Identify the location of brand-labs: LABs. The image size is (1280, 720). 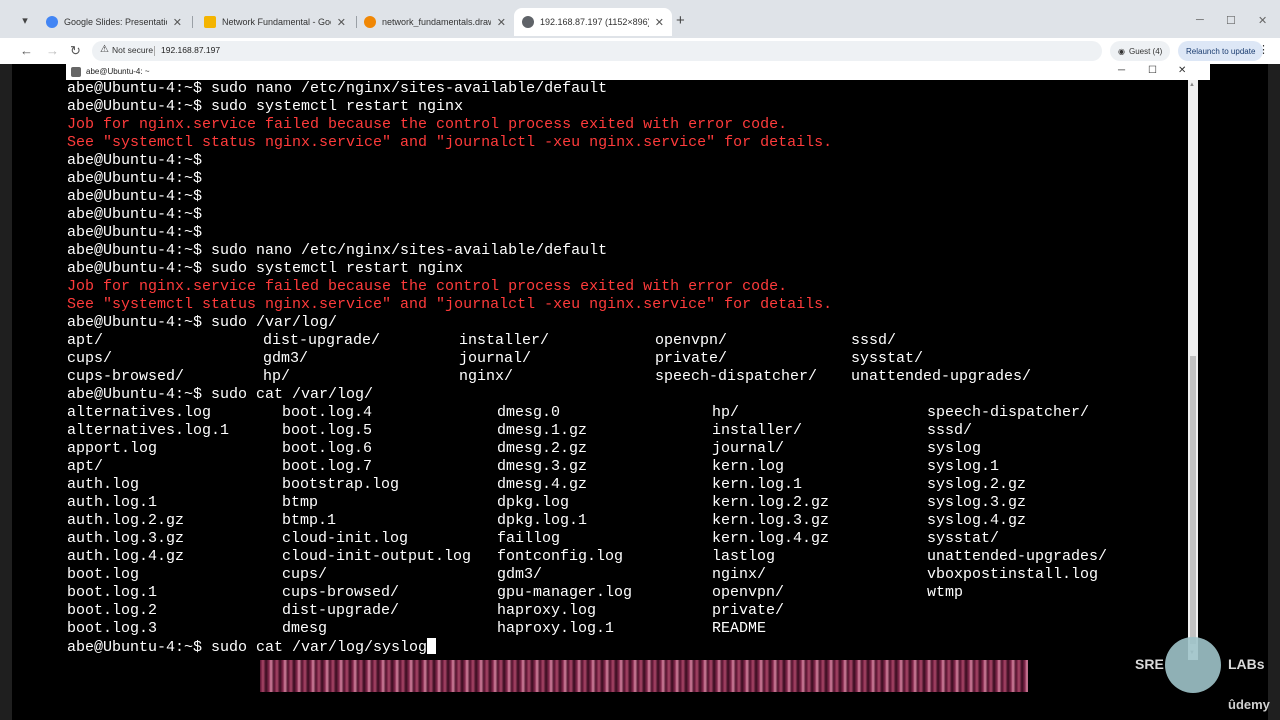
(1246, 664).